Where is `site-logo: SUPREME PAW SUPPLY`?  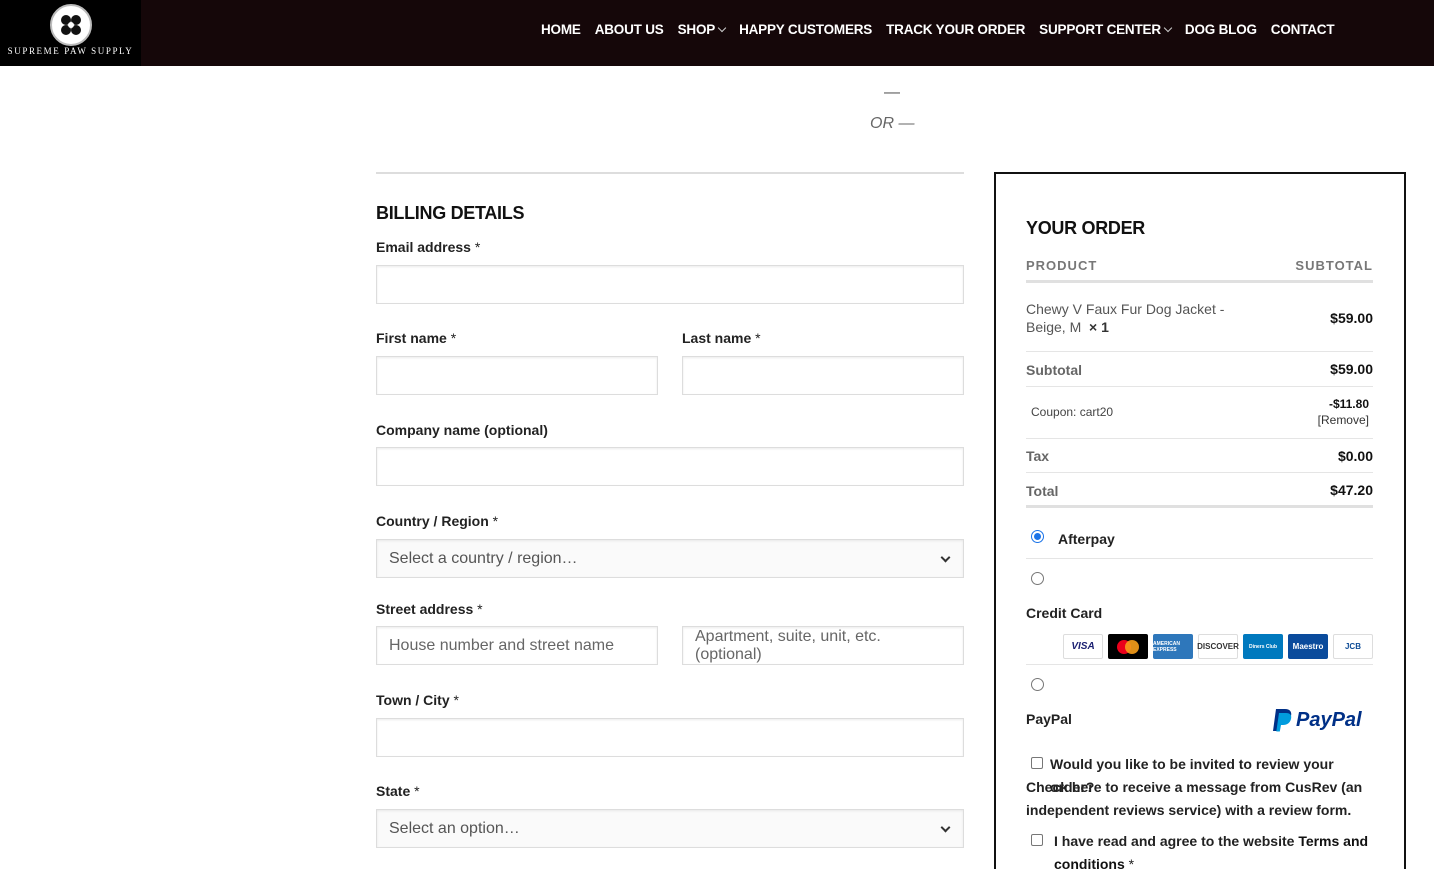 site-logo: SUPREME PAW SUPPLY is located at coordinates (70, 33).